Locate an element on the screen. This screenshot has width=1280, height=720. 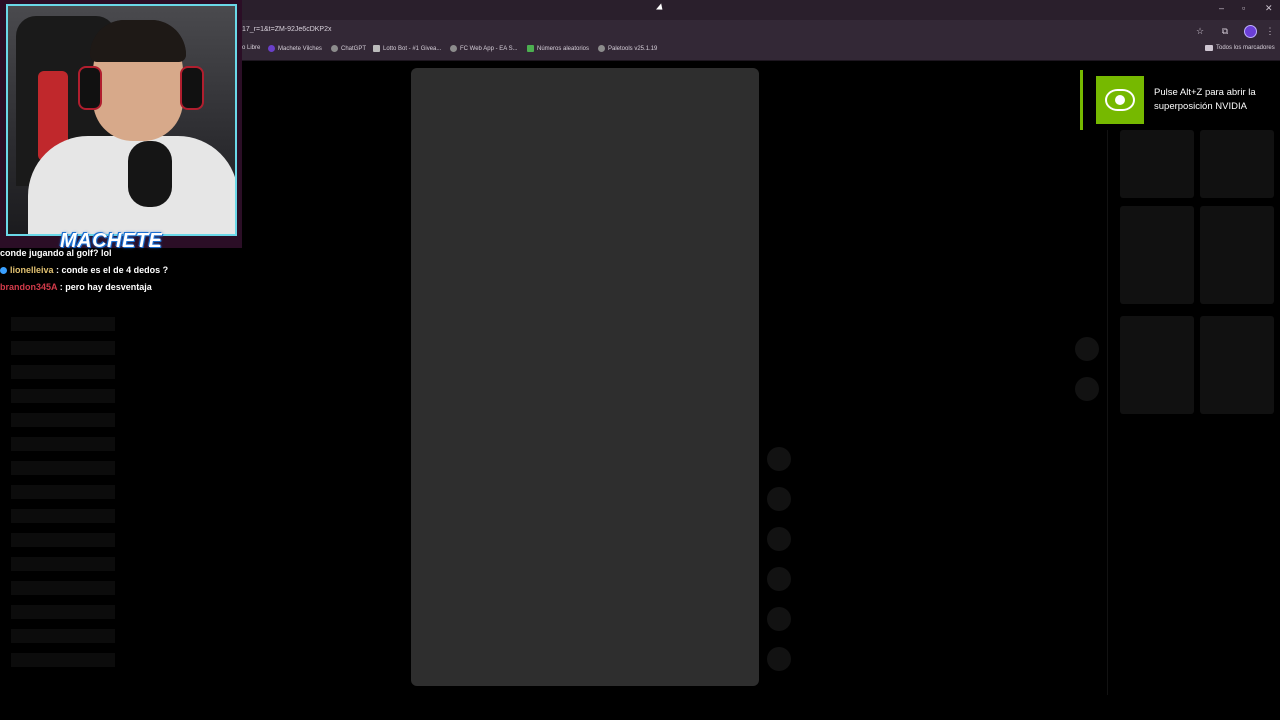
nvidia-toast-line1: Pulse Alt+Z para abrir la is located at coordinates (1205, 92).